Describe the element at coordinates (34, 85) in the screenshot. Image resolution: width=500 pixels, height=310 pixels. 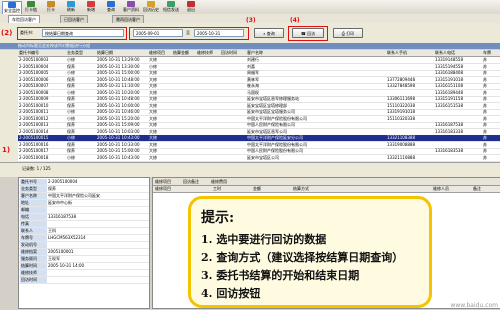
I see `table-cell: 2-2005100007` at that location.